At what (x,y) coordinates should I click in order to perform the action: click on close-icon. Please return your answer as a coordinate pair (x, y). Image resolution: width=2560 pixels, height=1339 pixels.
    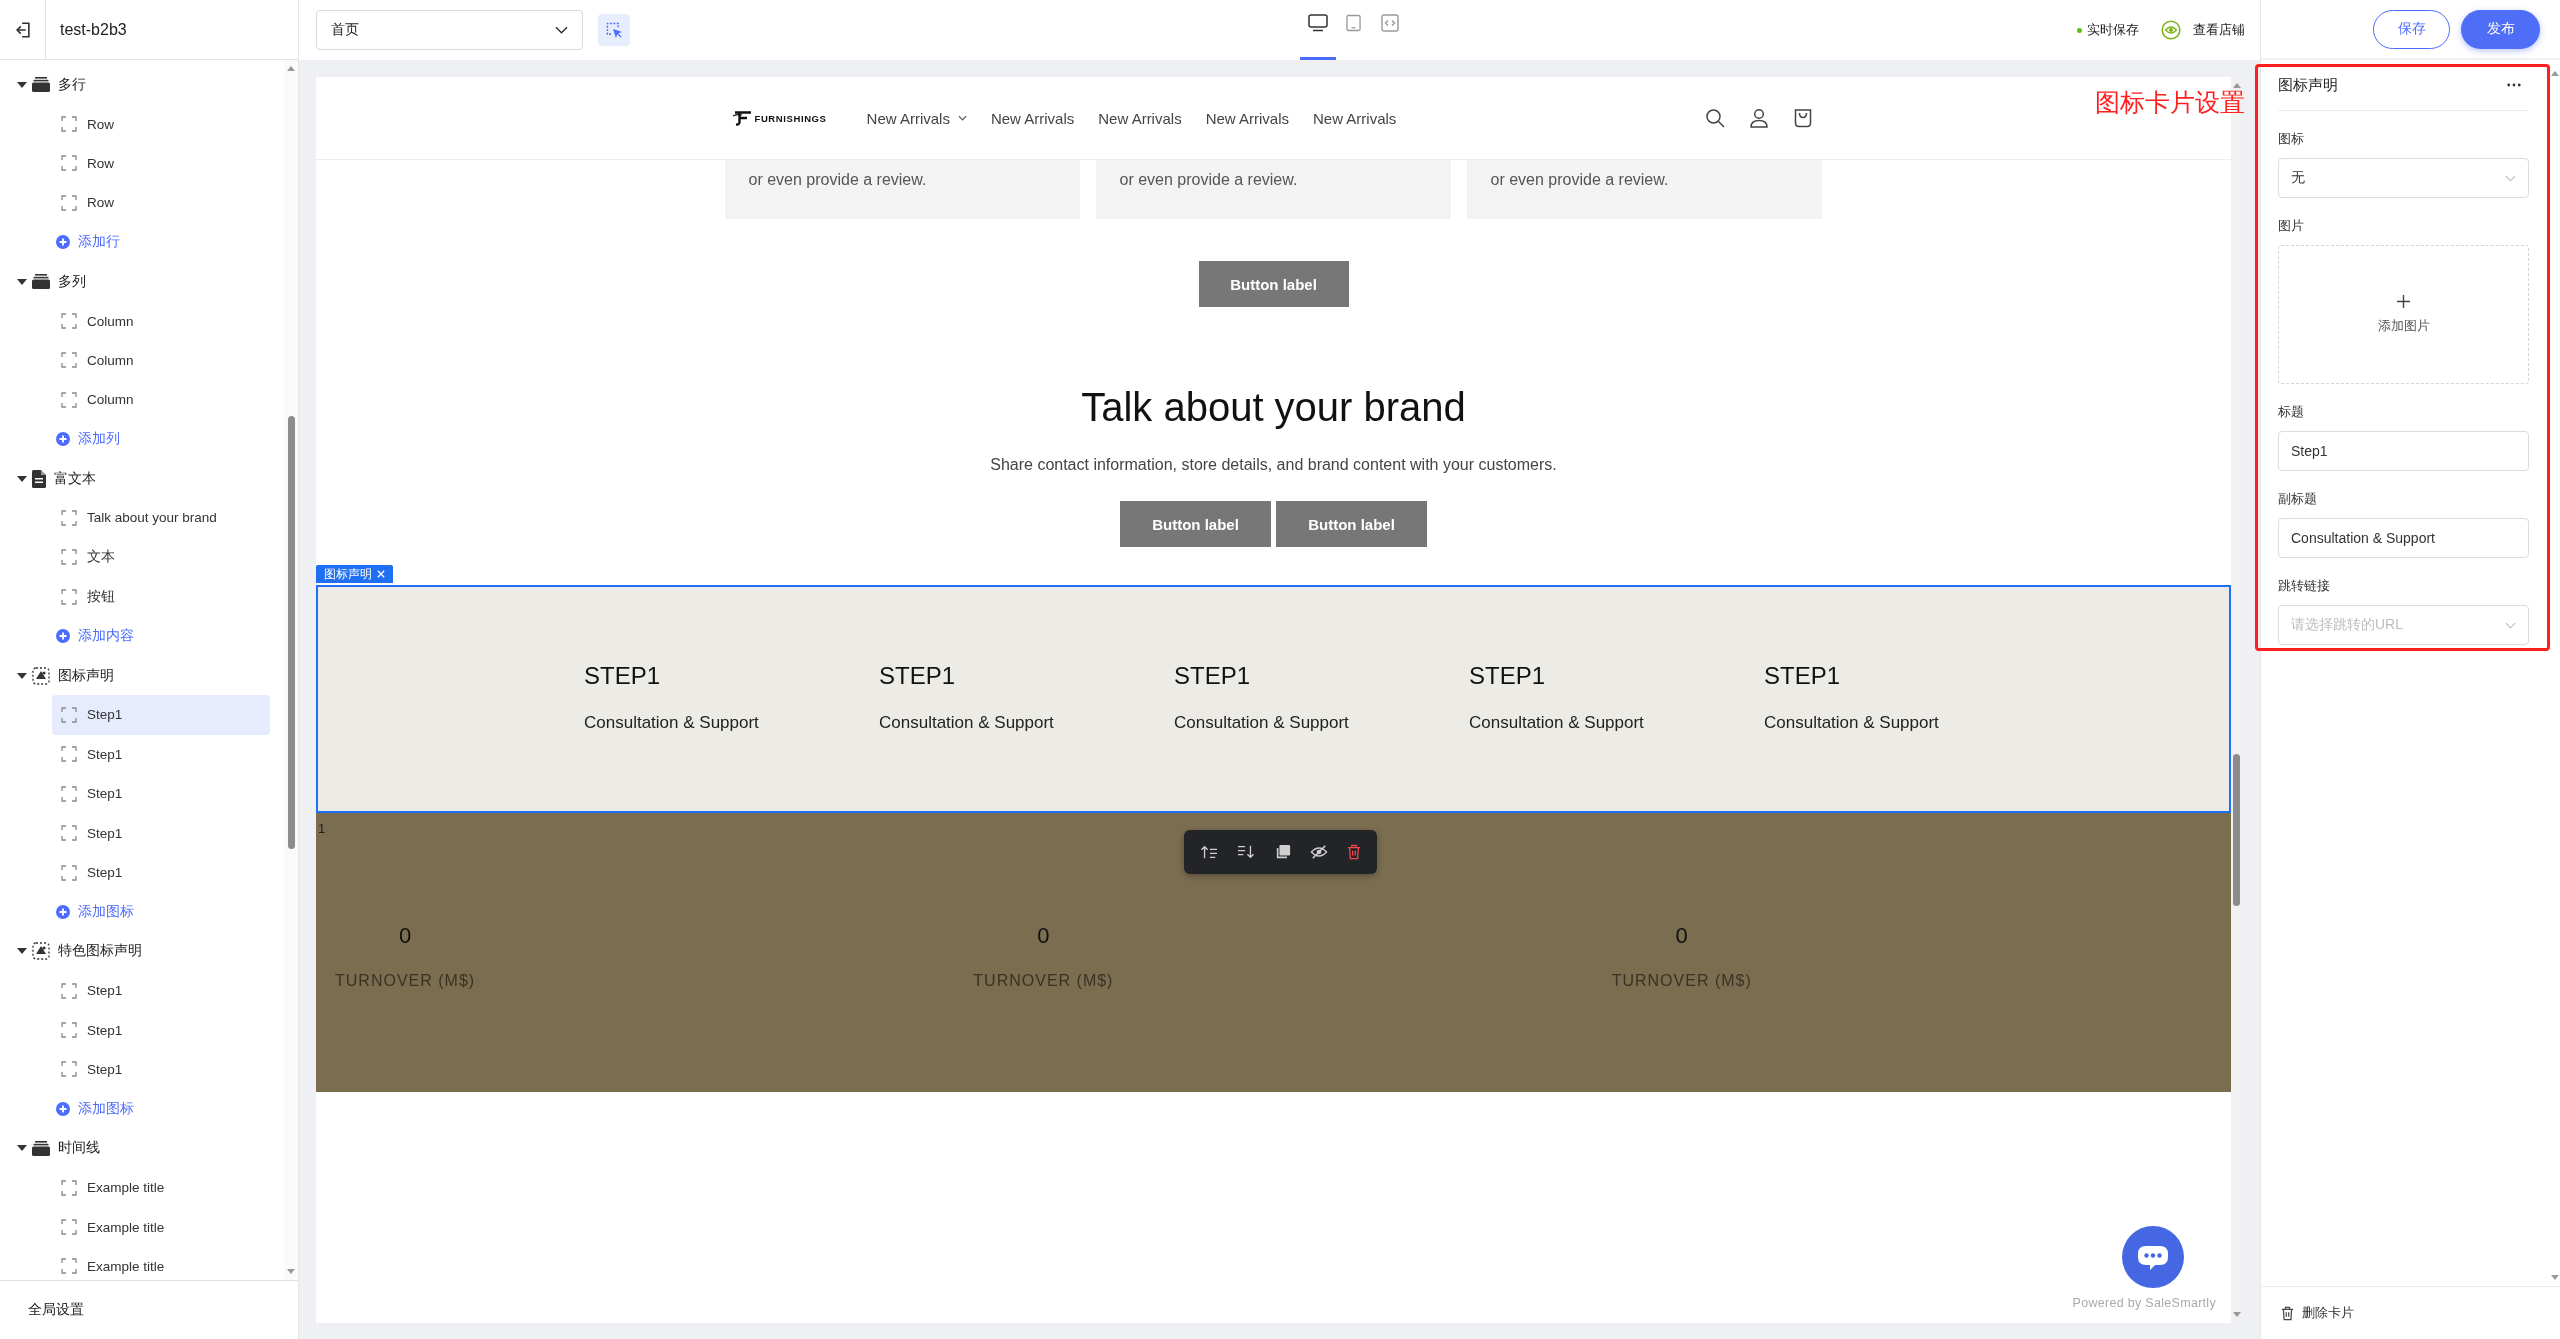
    Looking at the image, I should click on (381, 574).